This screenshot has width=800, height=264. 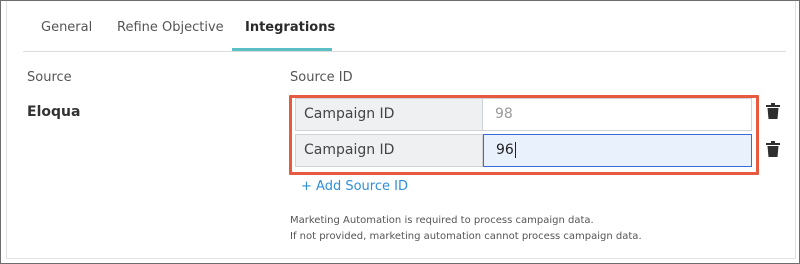 I want to click on text-caret, so click(x=515, y=150).